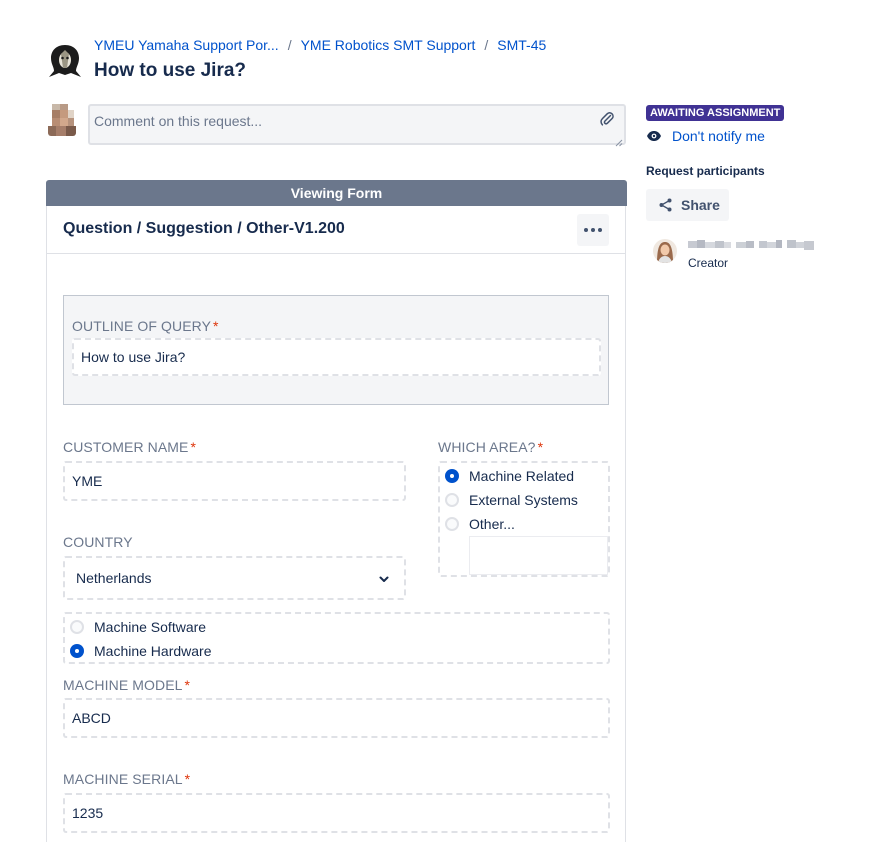 The height and width of the screenshot is (842, 892). Describe the element at coordinates (715, 113) in the screenshot. I see `status-badge: AWAITING ASSIGNMENT` at that location.